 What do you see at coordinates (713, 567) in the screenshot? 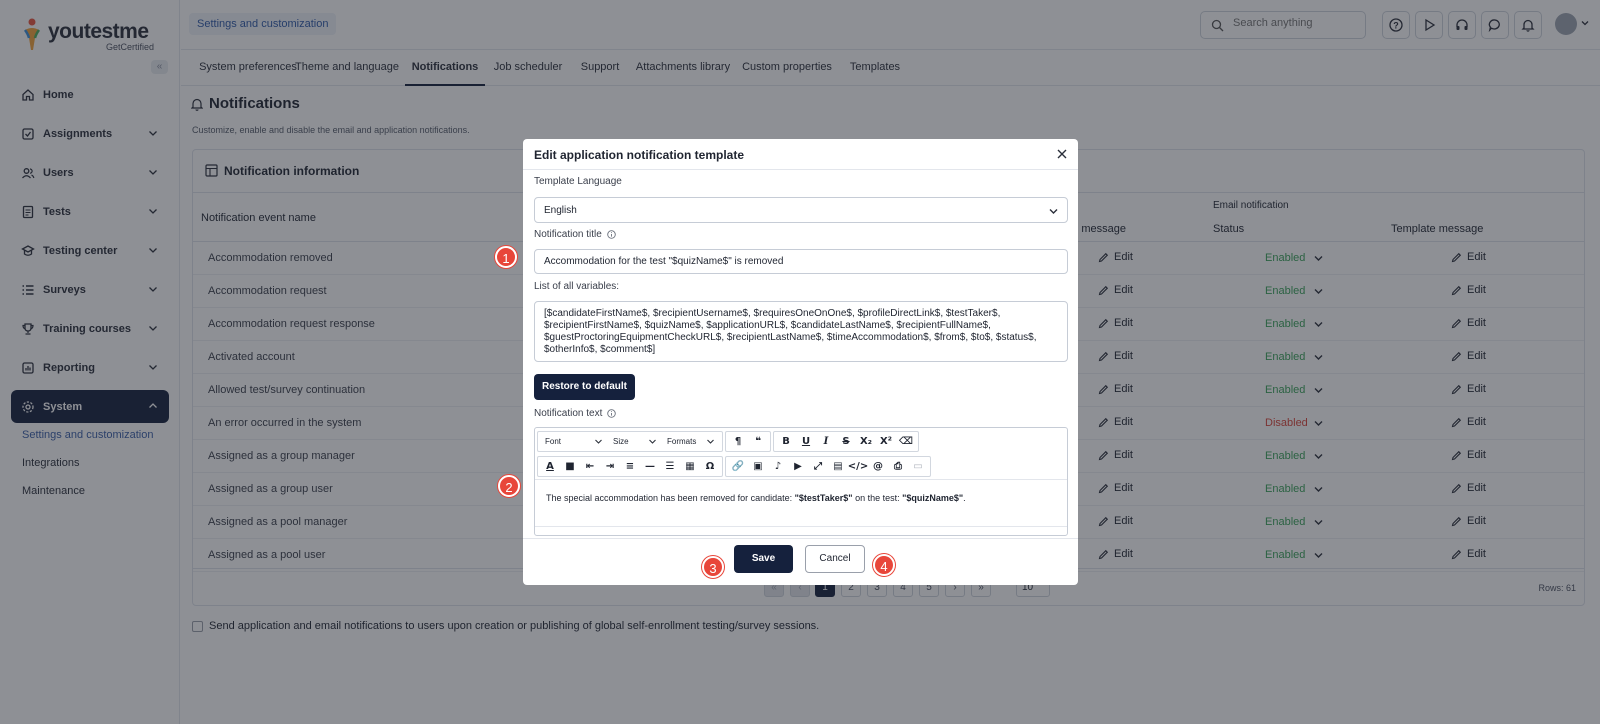
I see `step-marker-3: 3` at bounding box center [713, 567].